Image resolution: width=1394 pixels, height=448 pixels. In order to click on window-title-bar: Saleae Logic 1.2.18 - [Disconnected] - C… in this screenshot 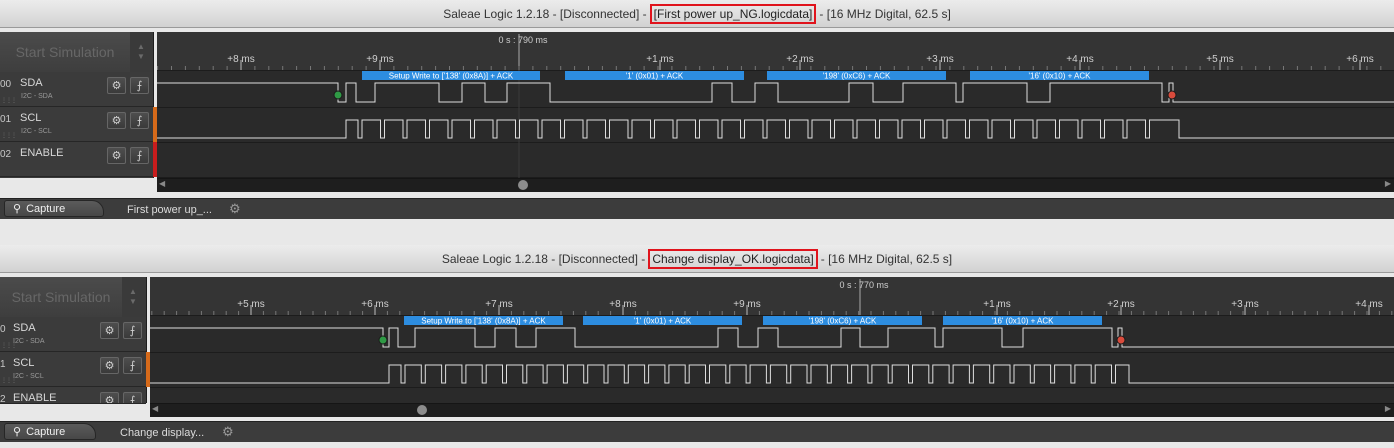, I will do `click(697, 259)`.